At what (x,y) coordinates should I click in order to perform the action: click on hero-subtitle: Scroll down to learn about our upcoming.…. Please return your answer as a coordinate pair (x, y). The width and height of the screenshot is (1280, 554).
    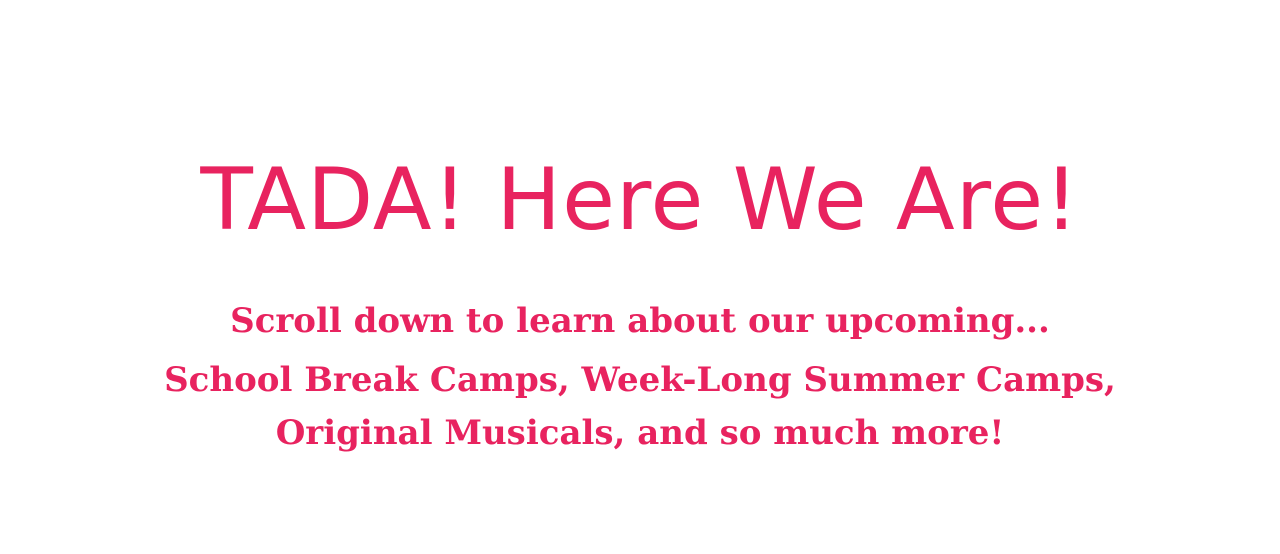
    Looking at the image, I should click on (640, 321).